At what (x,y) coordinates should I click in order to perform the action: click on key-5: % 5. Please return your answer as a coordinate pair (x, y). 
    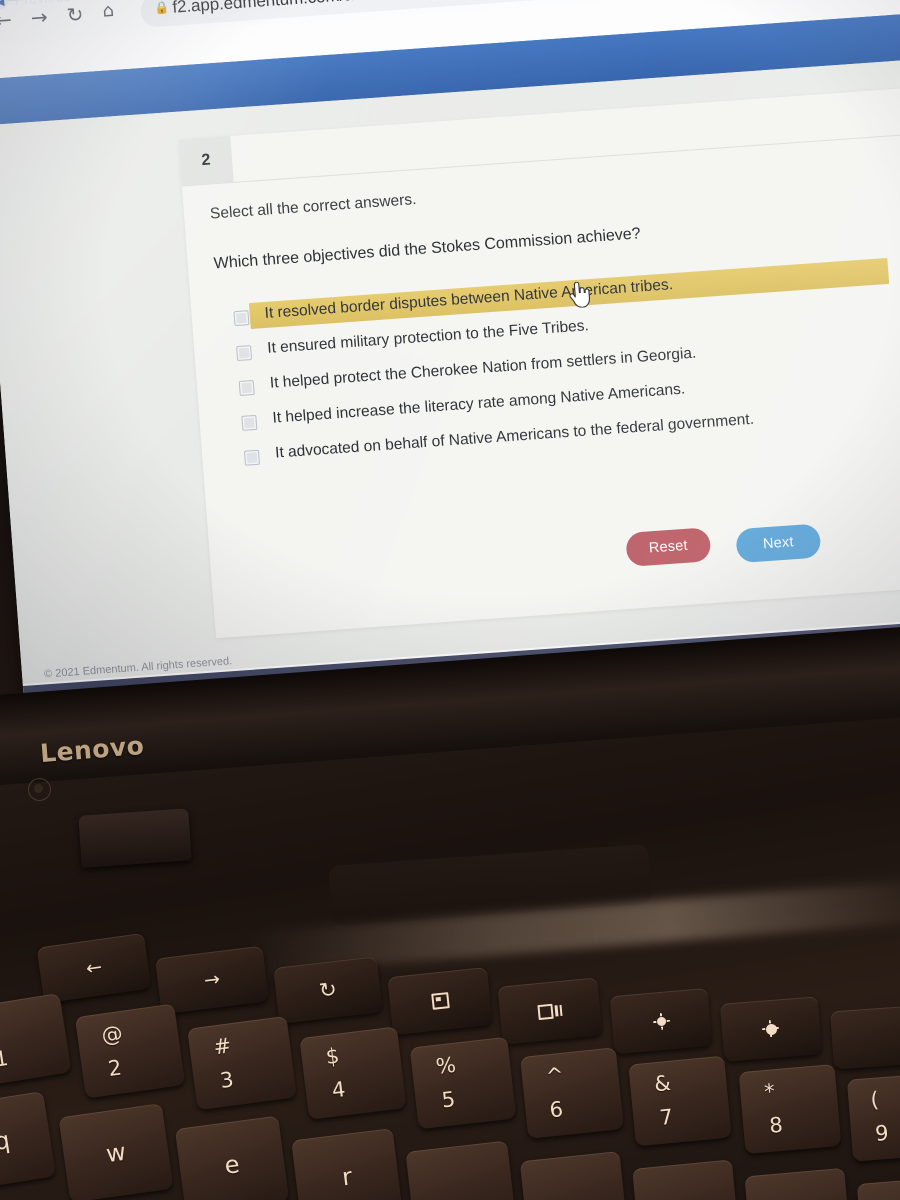
    Looking at the image, I should click on (463, 1083).